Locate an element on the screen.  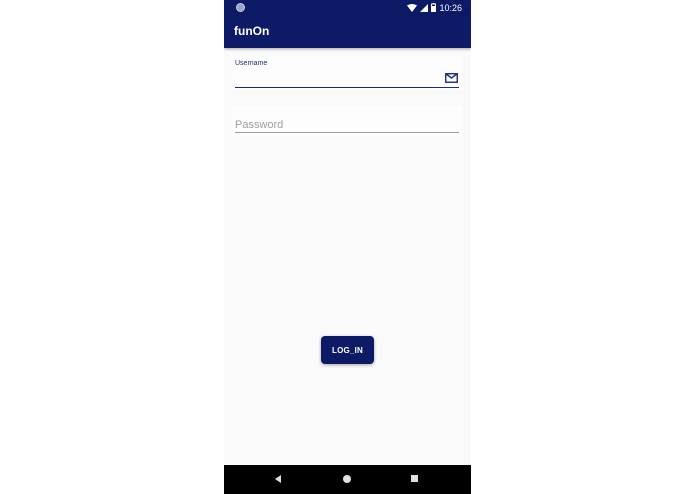
navigation-bar is located at coordinates (347, 479).